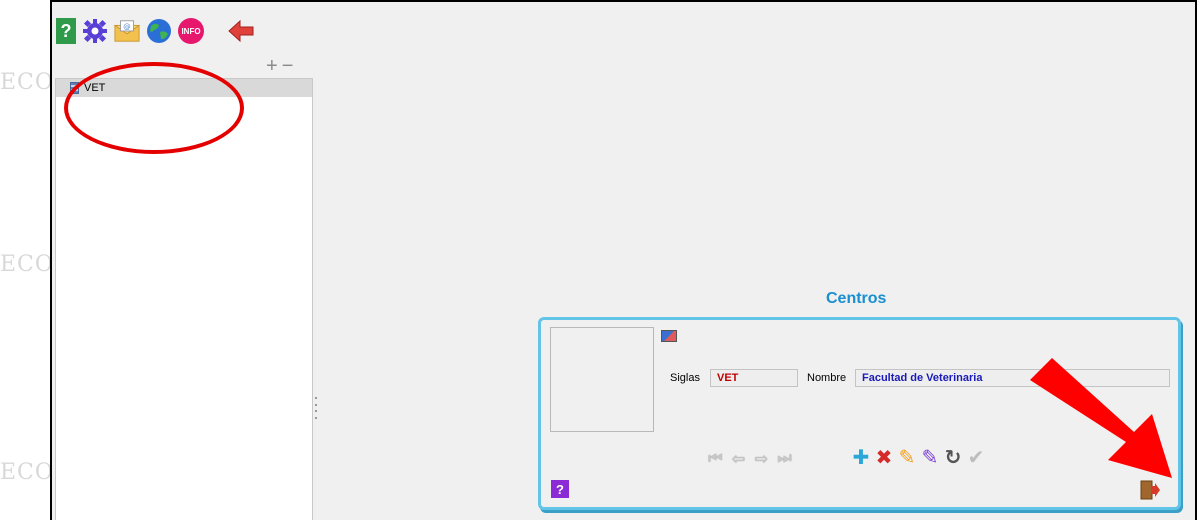 Image resolution: width=1203 pixels, height=520 pixels. Describe the element at coordinates (930, 457) in the screenshot. I see `edit-alt-icon: ✎` at that location.